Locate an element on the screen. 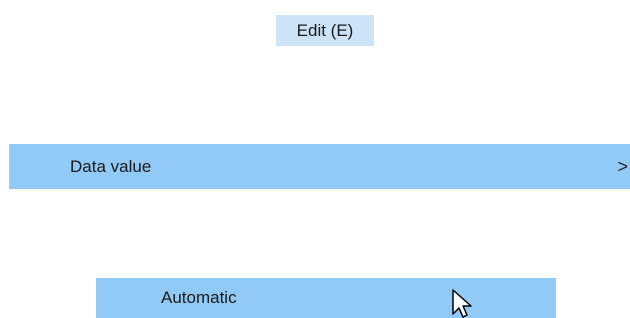  submenu-arrow-icon: > is located at coordinates (622, 166).